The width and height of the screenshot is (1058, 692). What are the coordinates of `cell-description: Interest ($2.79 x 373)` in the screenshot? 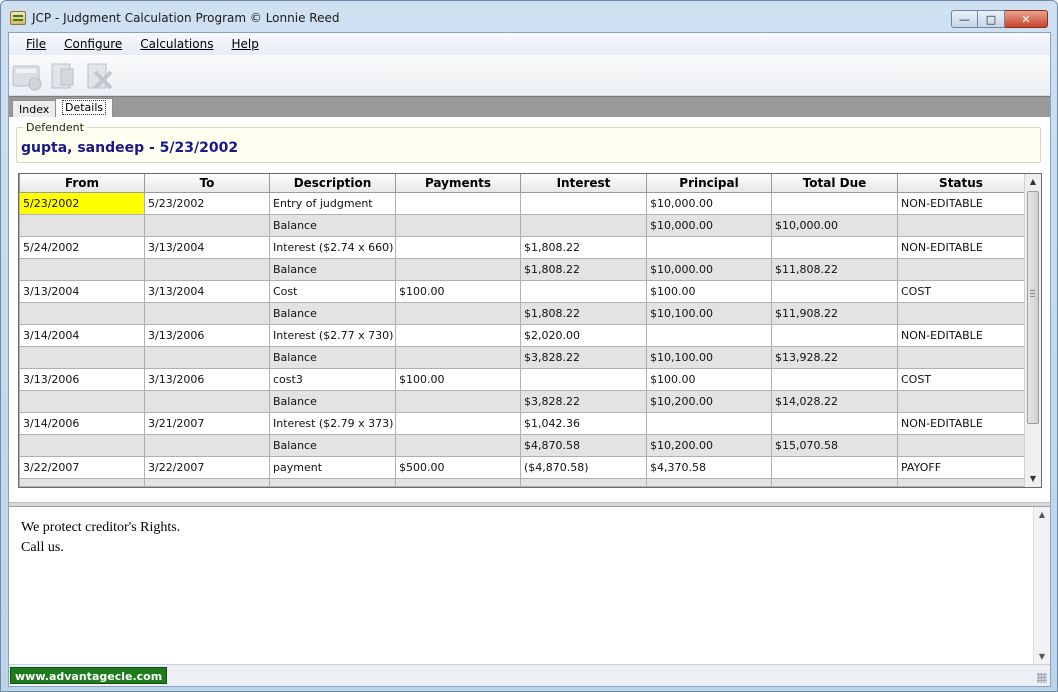 It's located at (332, 423).